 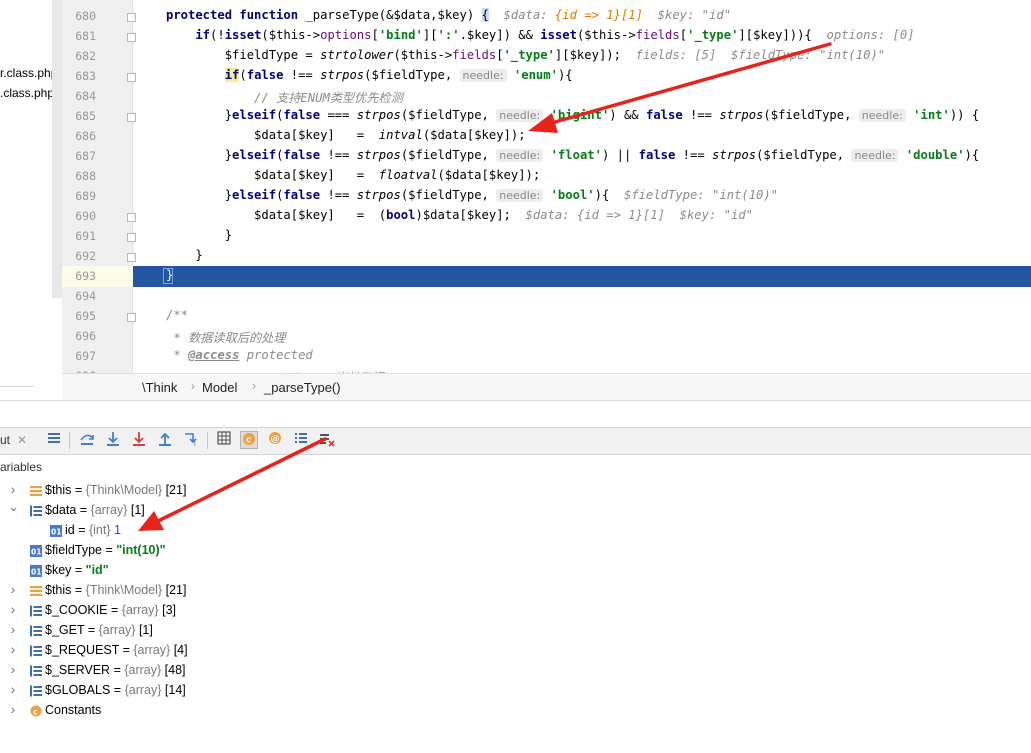 I want to click on panel-divider, so click(x=57, y=149).